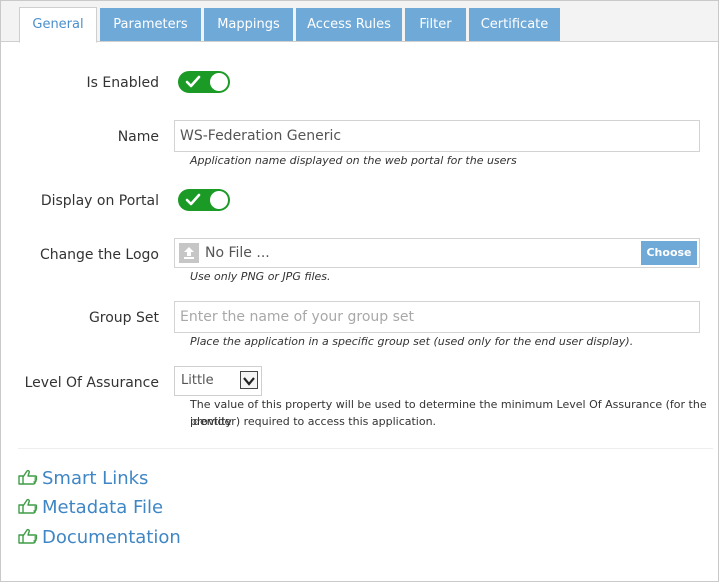 This screenshot has height=582, width=719. I want to click on documentation-label: Documentation, so click(111, 537).